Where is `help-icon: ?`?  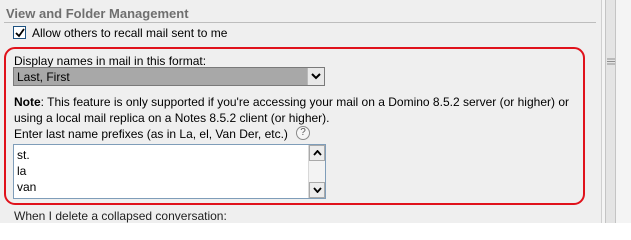
help-icon: ? is located at coordinates (303, 133).